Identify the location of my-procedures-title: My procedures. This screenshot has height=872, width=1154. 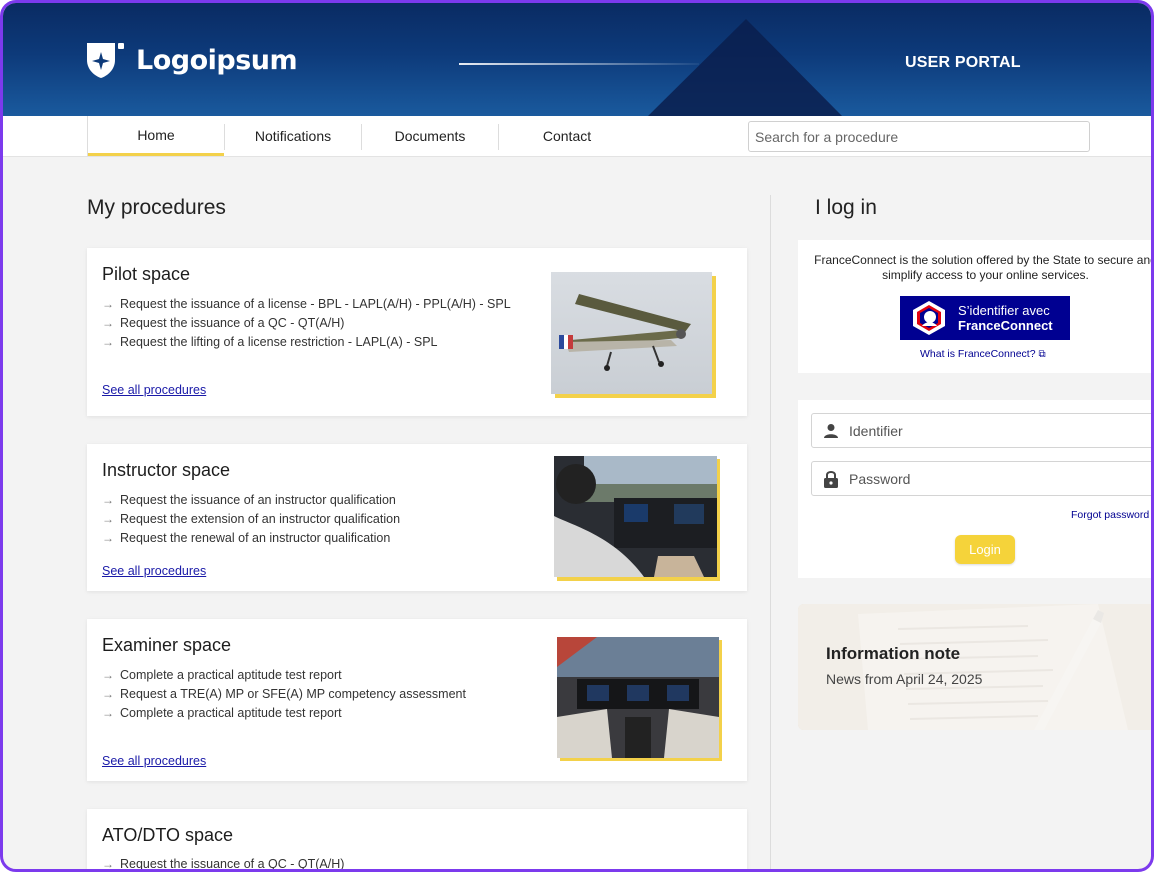
(156, 207).